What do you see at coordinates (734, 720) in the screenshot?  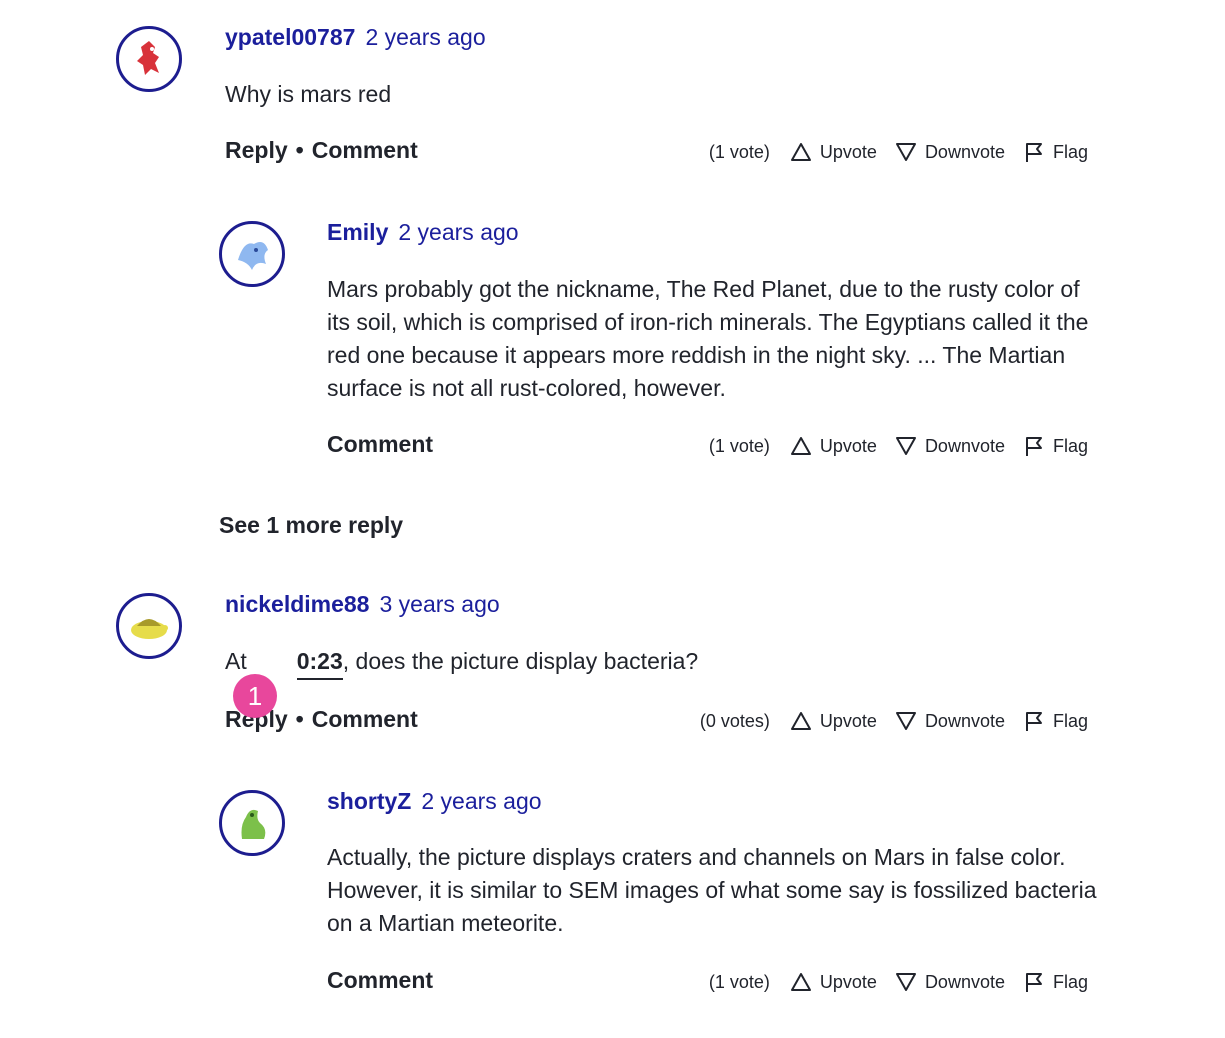 I see `vote-count: (0 votes)` at bounding box center [734, 720].